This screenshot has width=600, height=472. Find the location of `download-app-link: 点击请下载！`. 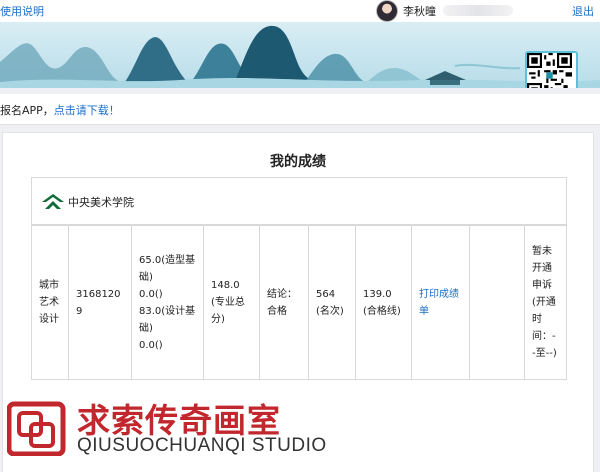

download-app-link: 点击请下载！ is located at coordinates (87, 110).